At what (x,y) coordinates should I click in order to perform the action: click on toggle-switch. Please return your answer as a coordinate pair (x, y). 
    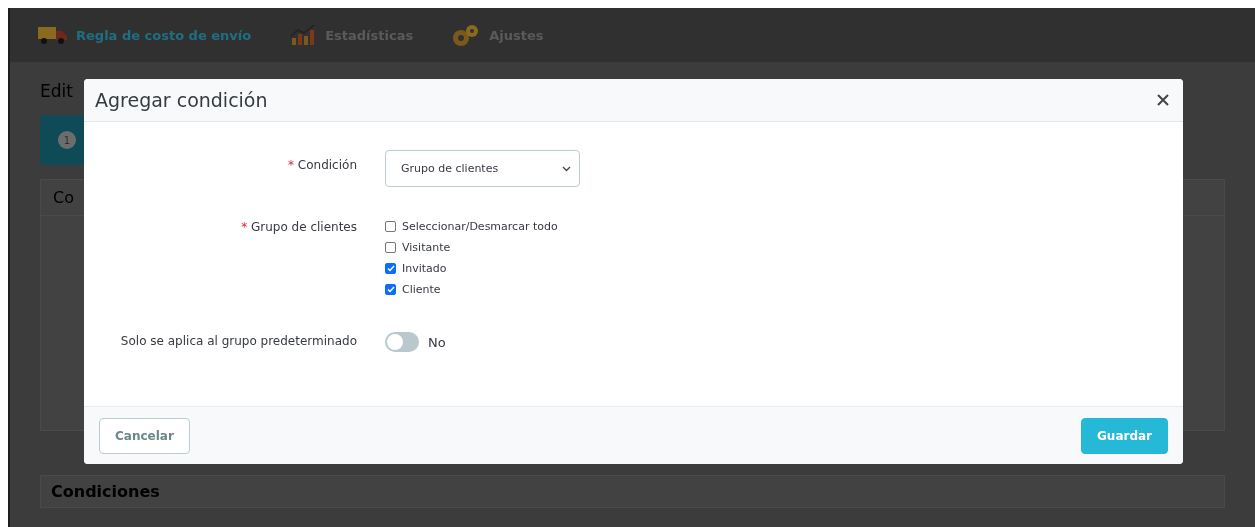
    Looking at the image, I should click on (402, 342).